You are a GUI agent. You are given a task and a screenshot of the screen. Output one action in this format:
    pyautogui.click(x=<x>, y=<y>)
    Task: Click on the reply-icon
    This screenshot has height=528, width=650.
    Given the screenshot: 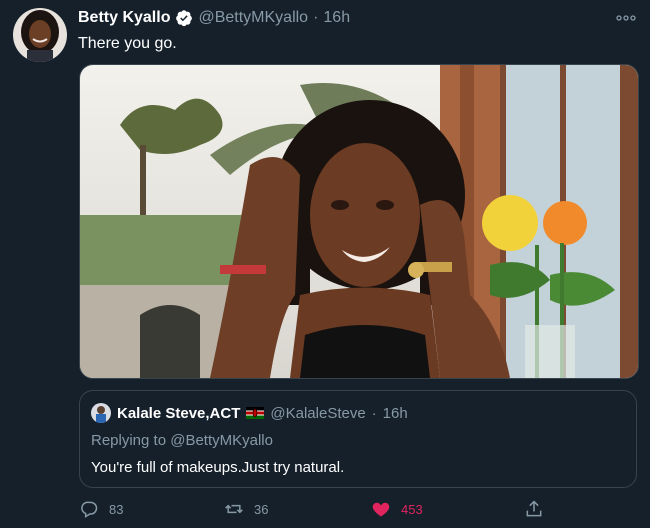 What is the action you would take?
    pyautogui.click(x=89, y=509)
    